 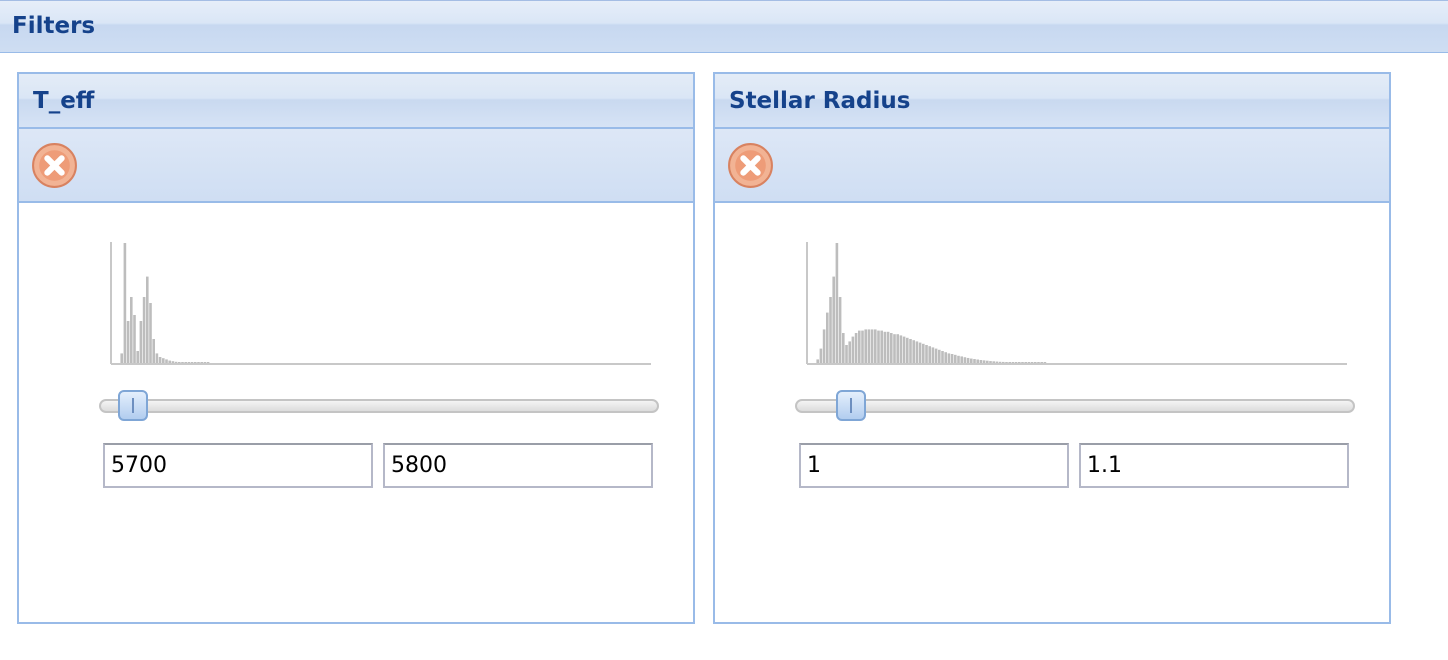 I want to click on panel-header: T_eff, so click(x=356, y=101).